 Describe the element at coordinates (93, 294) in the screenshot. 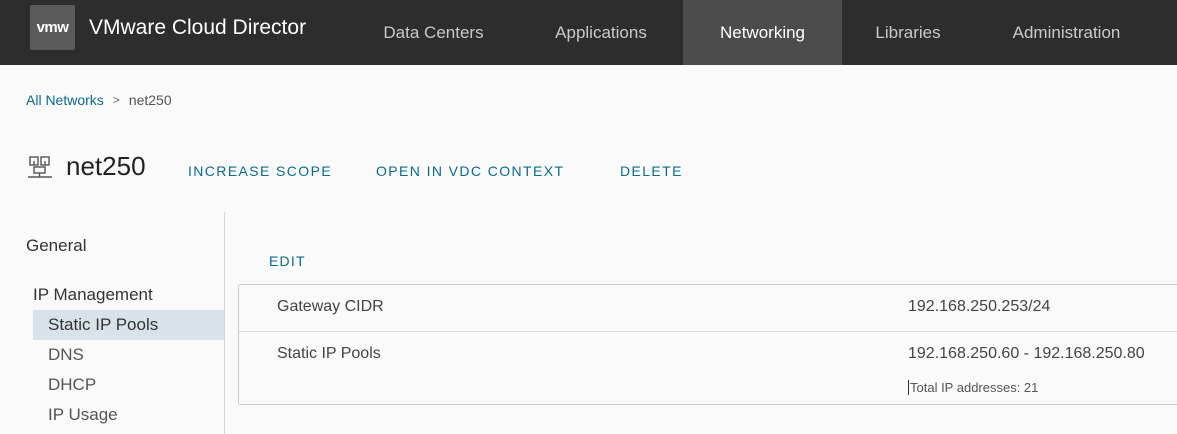

I see `sidebar-group-ip-management: IP Management` at that location.